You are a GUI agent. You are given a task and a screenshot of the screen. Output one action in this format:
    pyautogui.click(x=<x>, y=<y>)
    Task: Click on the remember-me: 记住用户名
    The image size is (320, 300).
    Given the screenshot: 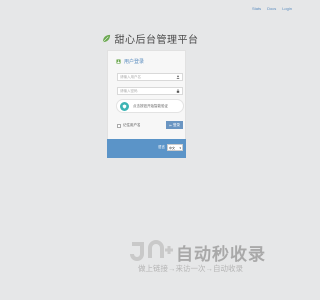 What is the action you would take?
    pyautogui.click(x=129, y=125)
    